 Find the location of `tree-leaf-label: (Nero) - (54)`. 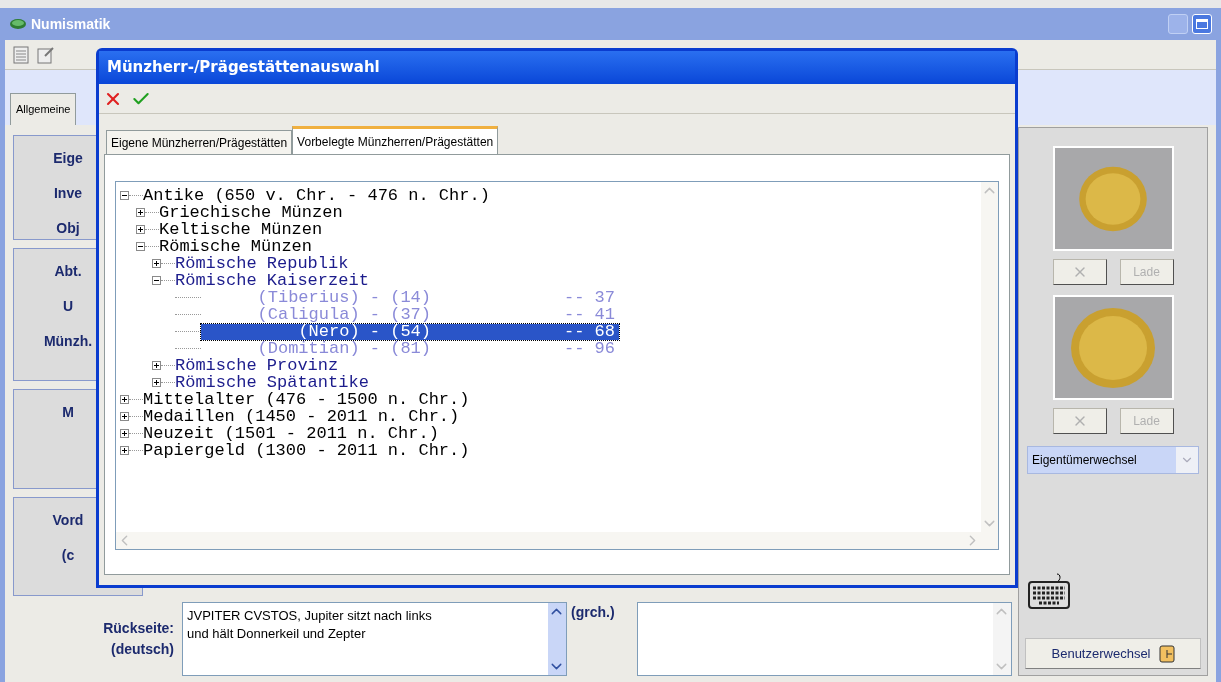

tree-leaf-label: (Nero) - (54) is located at coordinates (364, 331).